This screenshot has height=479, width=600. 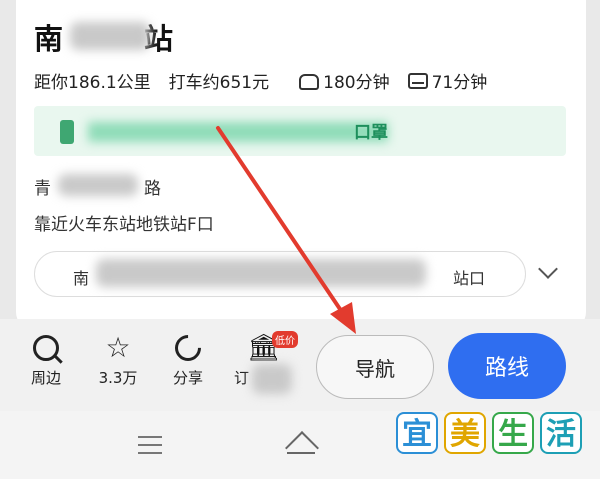 I want to click on arrow-shaft, so click(x=282, y=223).